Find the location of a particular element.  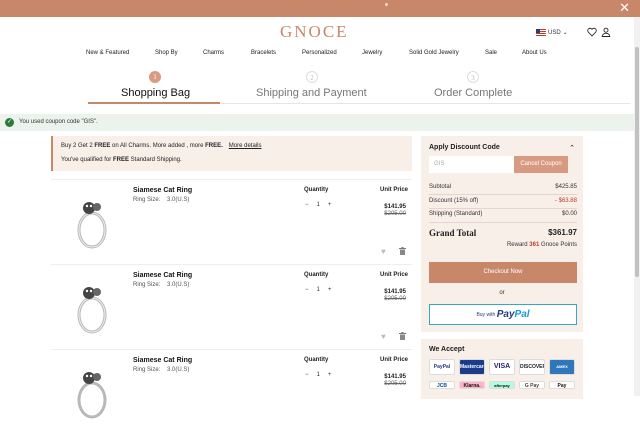

step-shopping-bag: Shopping Bag is located at coordinates (156, 93).